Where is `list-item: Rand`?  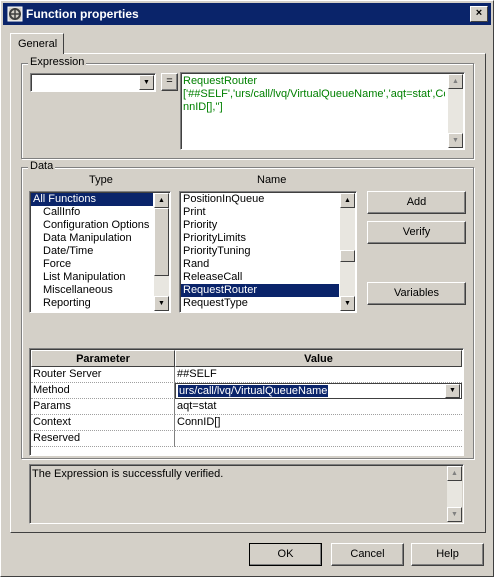 list-item: Rand is located at coordinates (260, 264).